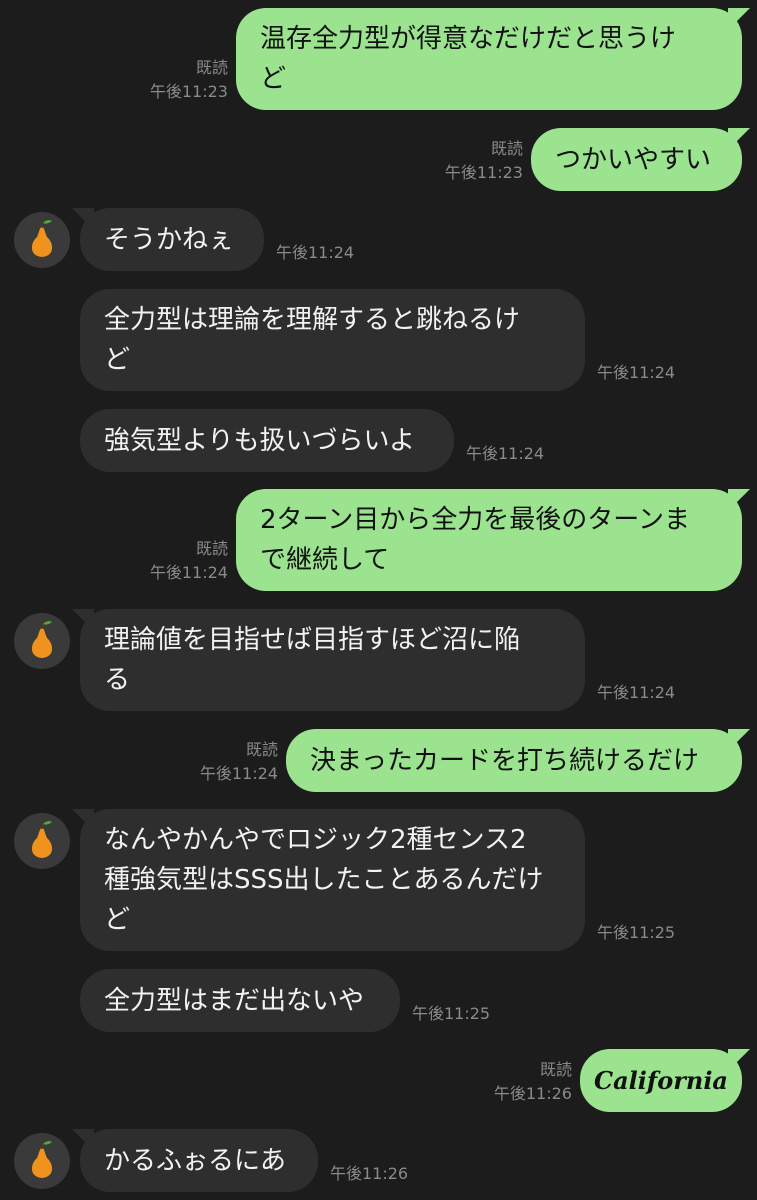 Image resolution: width=757 pixels, height=1200 pixels. What do you see at coordinates (378, 159) in the screenshot?
I see `message-row: つかいやすい 既読午後11:23` at bounding box center [378, 159].